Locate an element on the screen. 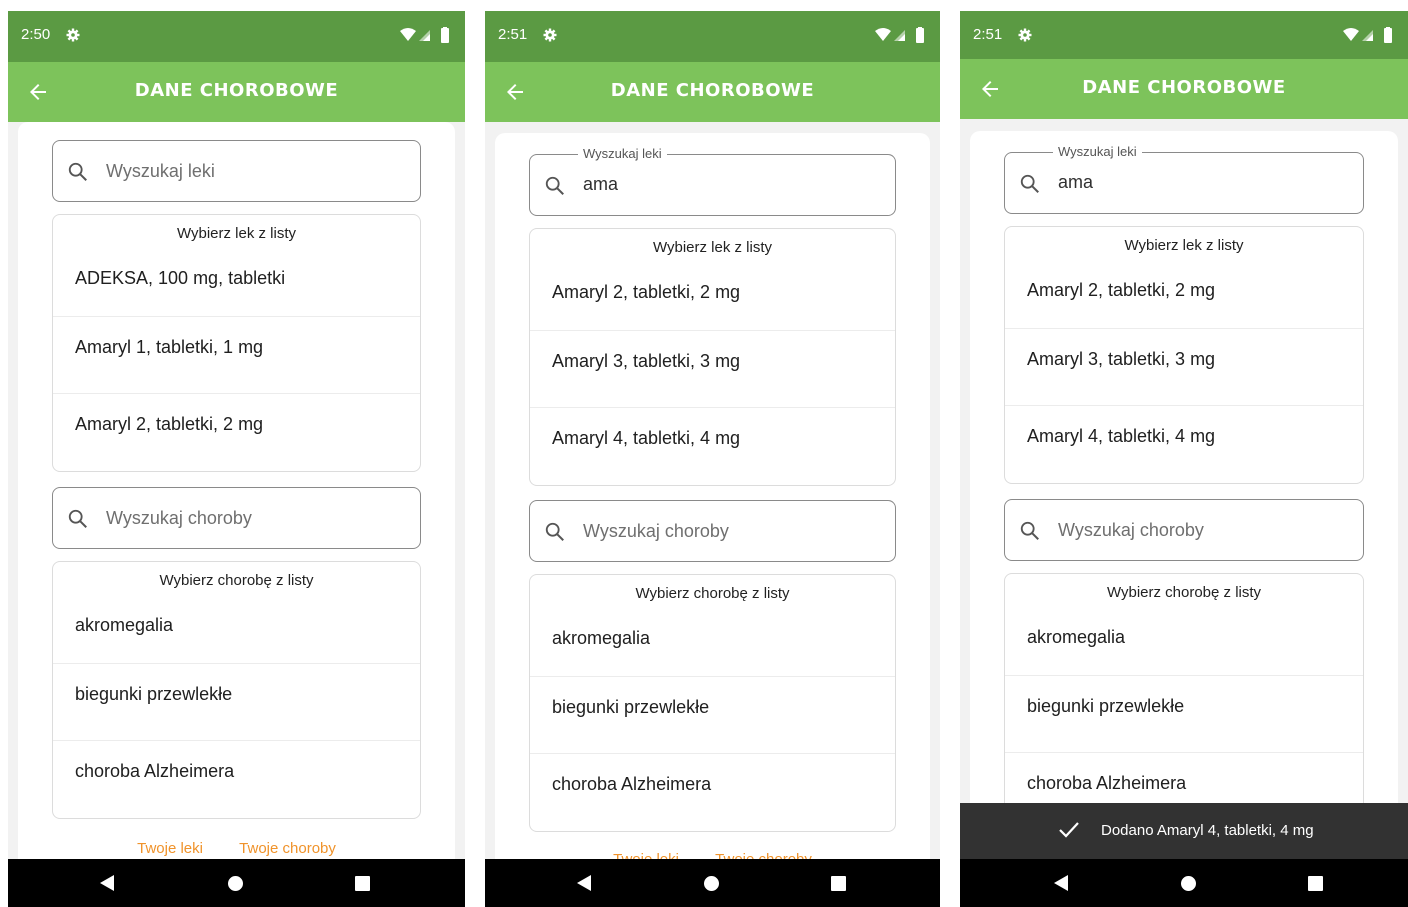 The image size is (1408, 907). status-bar: 2:50 is located at coordinates (236, 36).